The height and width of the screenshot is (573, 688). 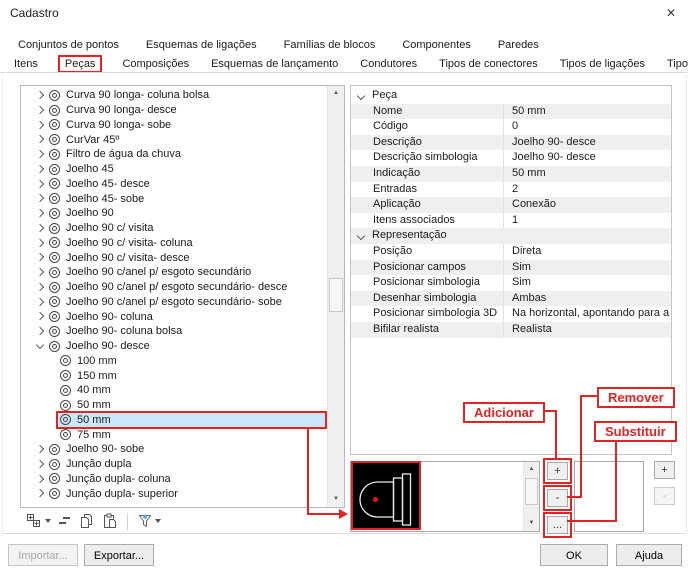 What do you see at coordinates (174, 316) in the screenshot?
I see `tree-item: Joelho 90- coluna` at bounding box center [174, 316].